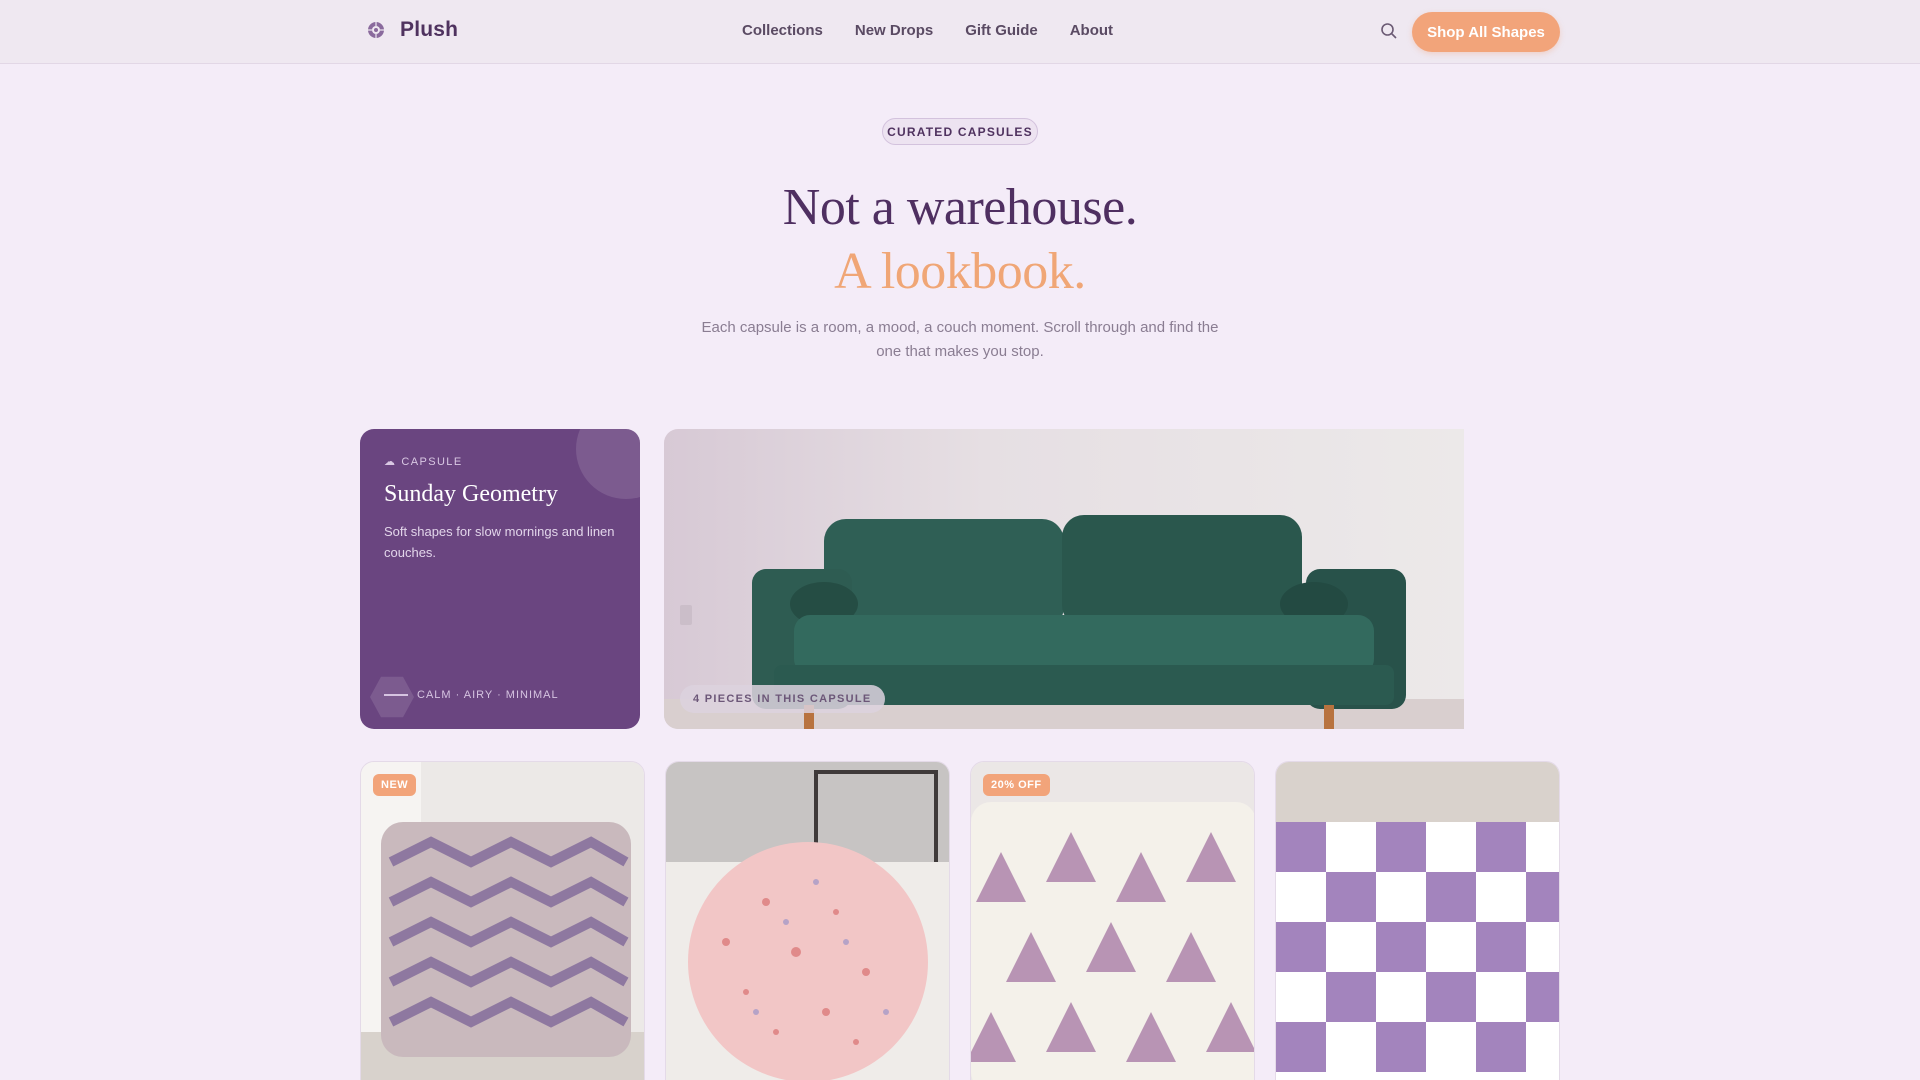  I want to click on search-icon, so click(1390, 32).